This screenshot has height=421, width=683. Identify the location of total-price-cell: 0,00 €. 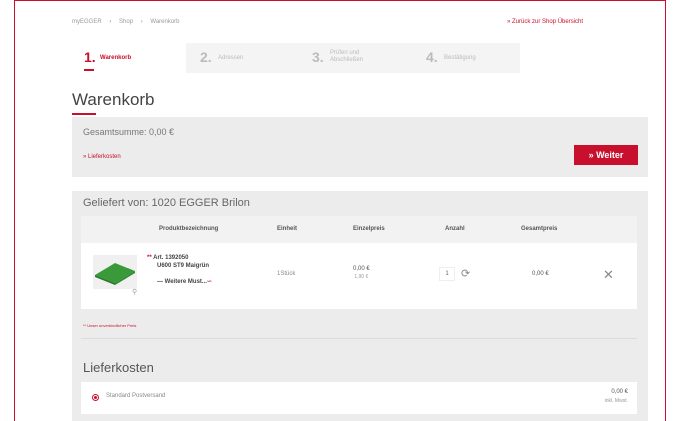
(540, 274).